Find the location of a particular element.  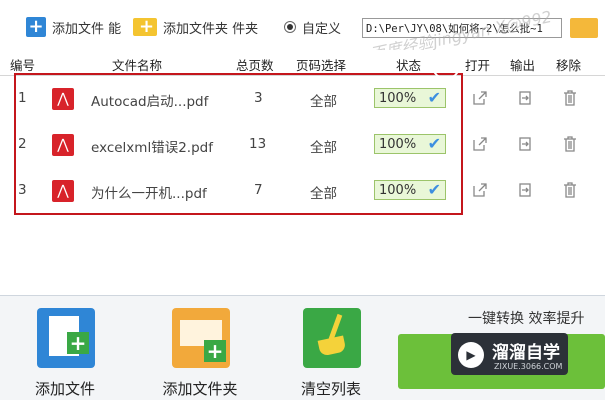

add-folder-toolbar-label: 添加文件夹 件夹 is located at coordinates (211, 29).